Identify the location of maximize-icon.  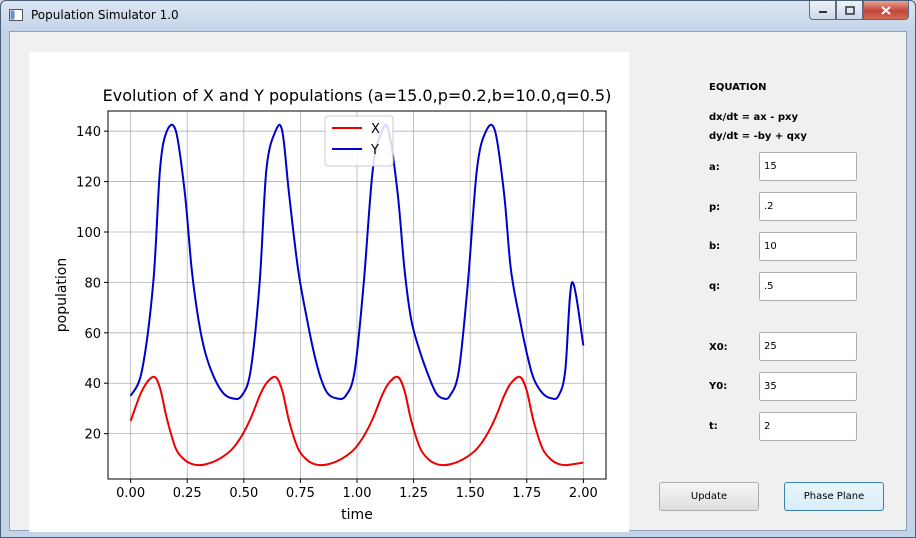
(849, 10).